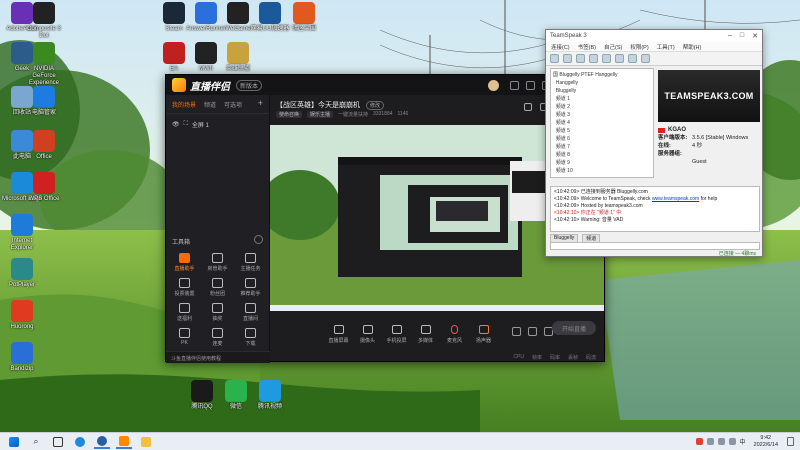 The image size is (800, 450). Describe the element at coordinates (602, 75) in the screenshot. I see `ts-tree-item: 国 Bluggelly PTEF Hanggelly` at that location.